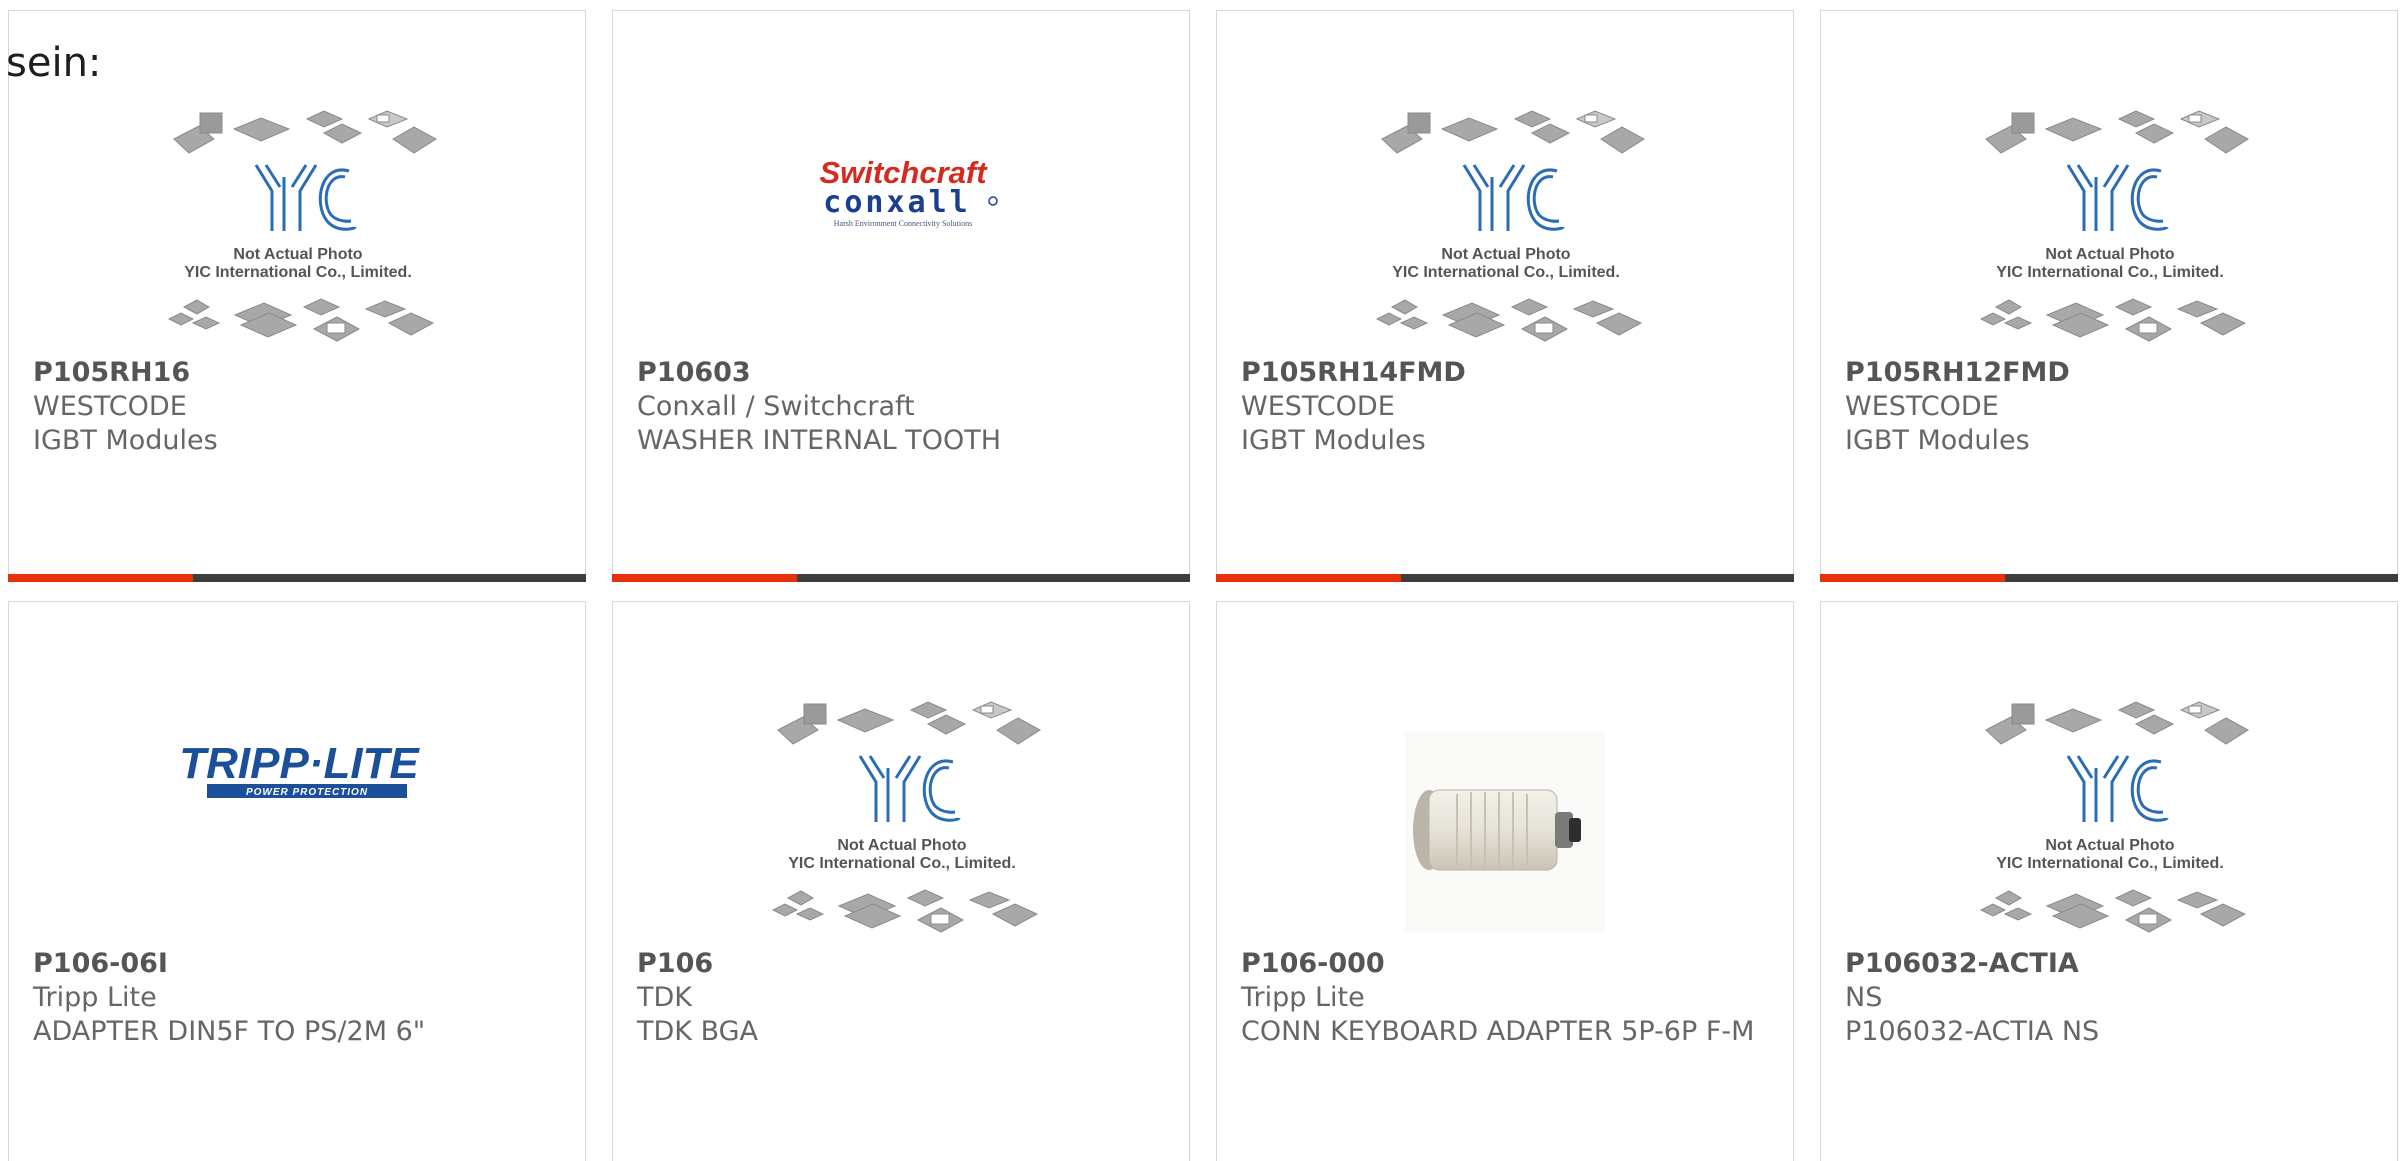 This screenshot has width=2400, height=1161. I want to click on product-description: ADAPTER DIN5F TO PS/2M 6", so click(229, 1031).